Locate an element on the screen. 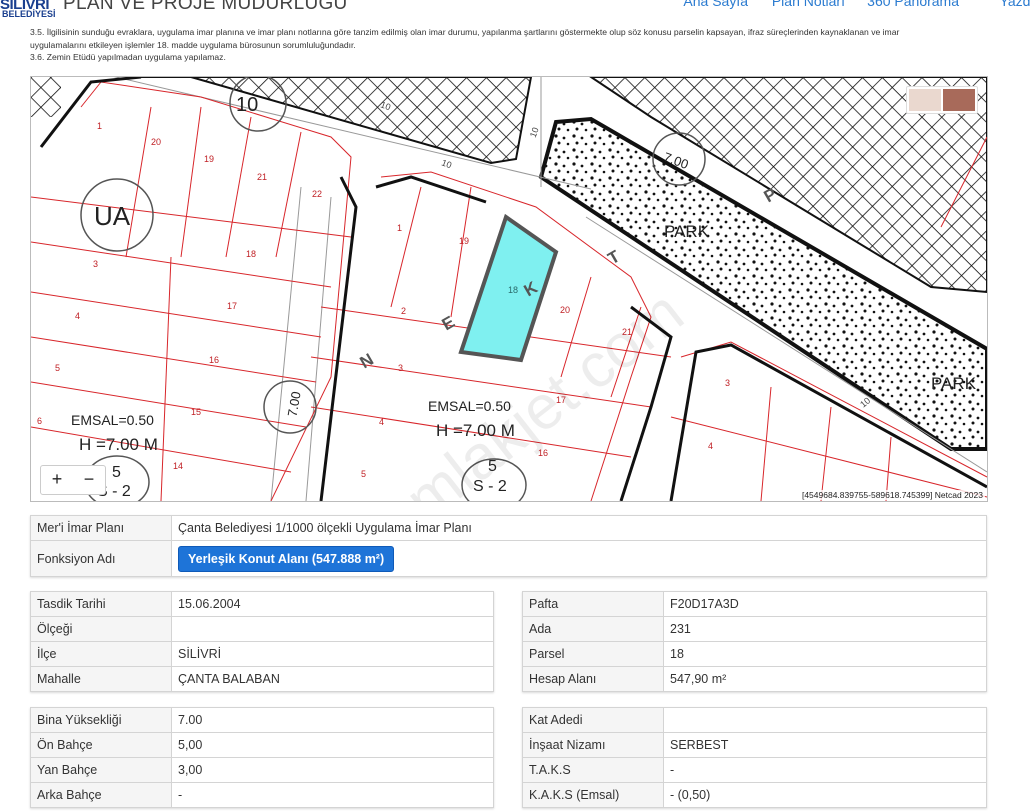  table-row: Yan Bahçe 3,00 is located at coordinates (262, 770).